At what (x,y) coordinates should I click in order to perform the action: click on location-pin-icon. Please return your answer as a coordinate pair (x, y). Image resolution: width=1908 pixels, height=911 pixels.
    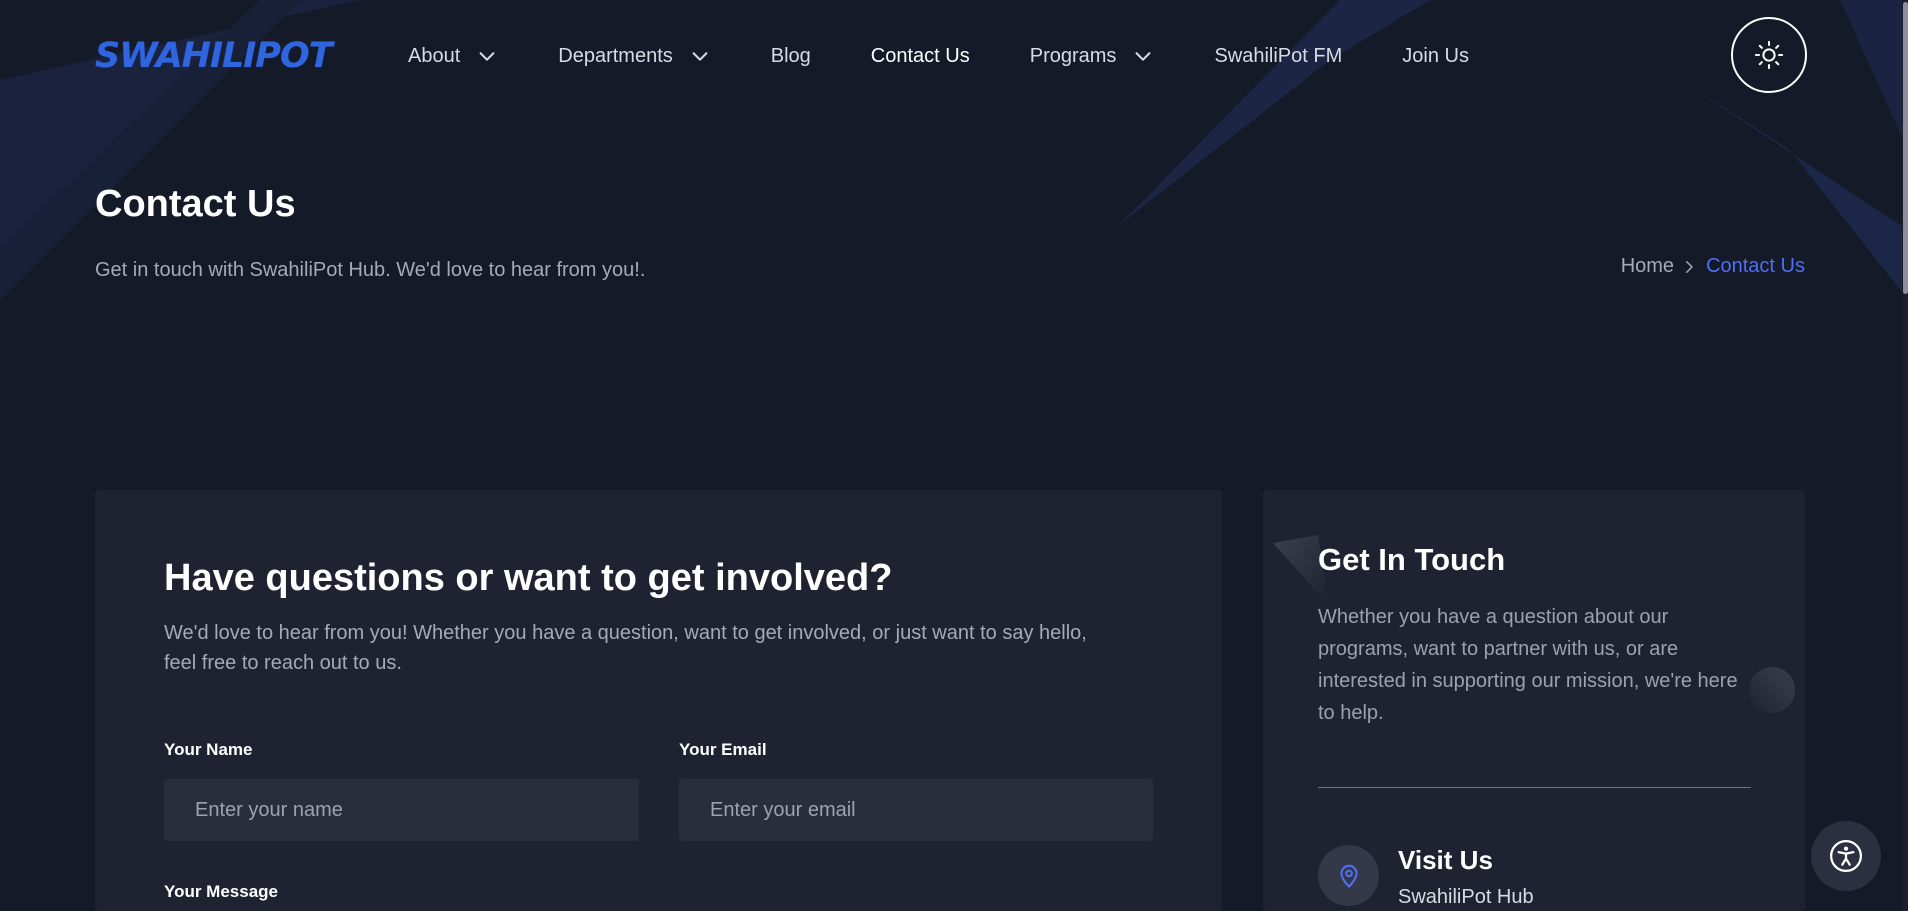
    Looking at the image, I should click on (1348, 875).